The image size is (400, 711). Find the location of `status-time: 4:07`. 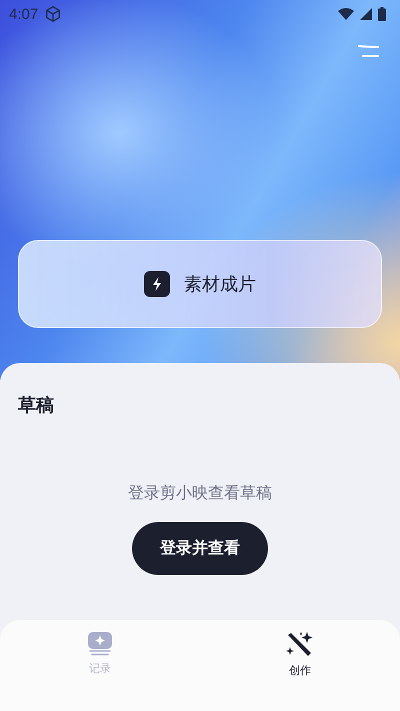

status-time: 4:07 is located at coordinates (23, 14).